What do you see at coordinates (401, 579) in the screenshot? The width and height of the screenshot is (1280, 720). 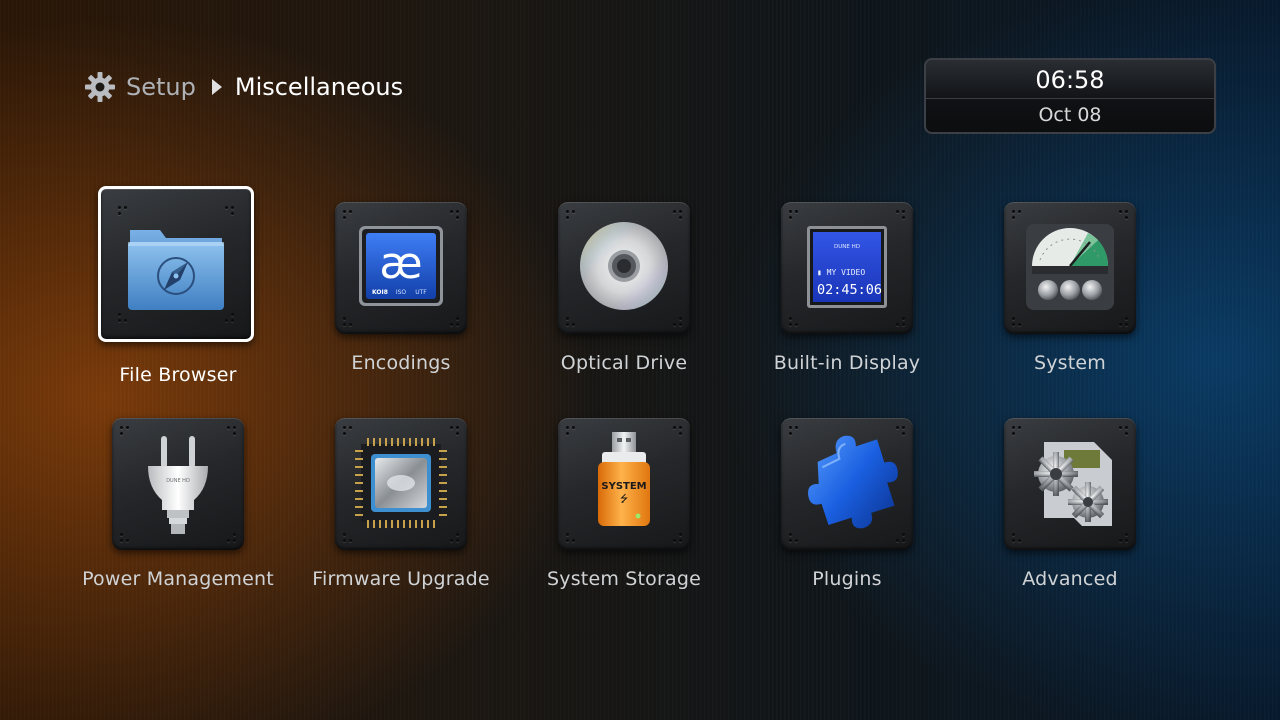 I see `tile-label: Firmware Upgrade` at bounding box center [401, 579].